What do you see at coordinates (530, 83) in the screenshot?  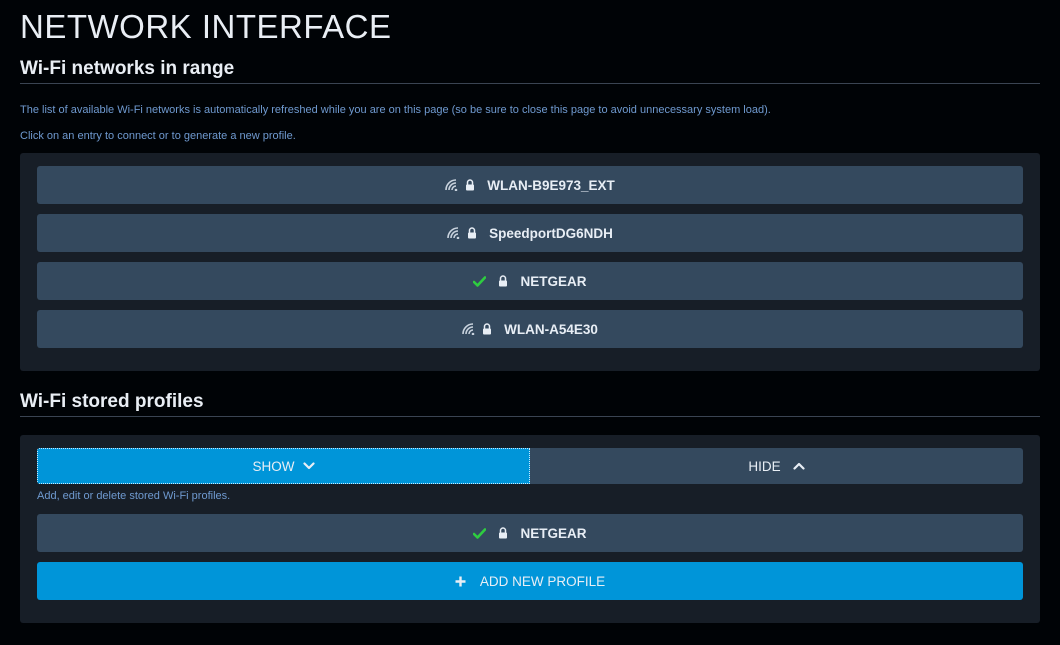 I see `networks-divider` at bounding box center [530, 83].